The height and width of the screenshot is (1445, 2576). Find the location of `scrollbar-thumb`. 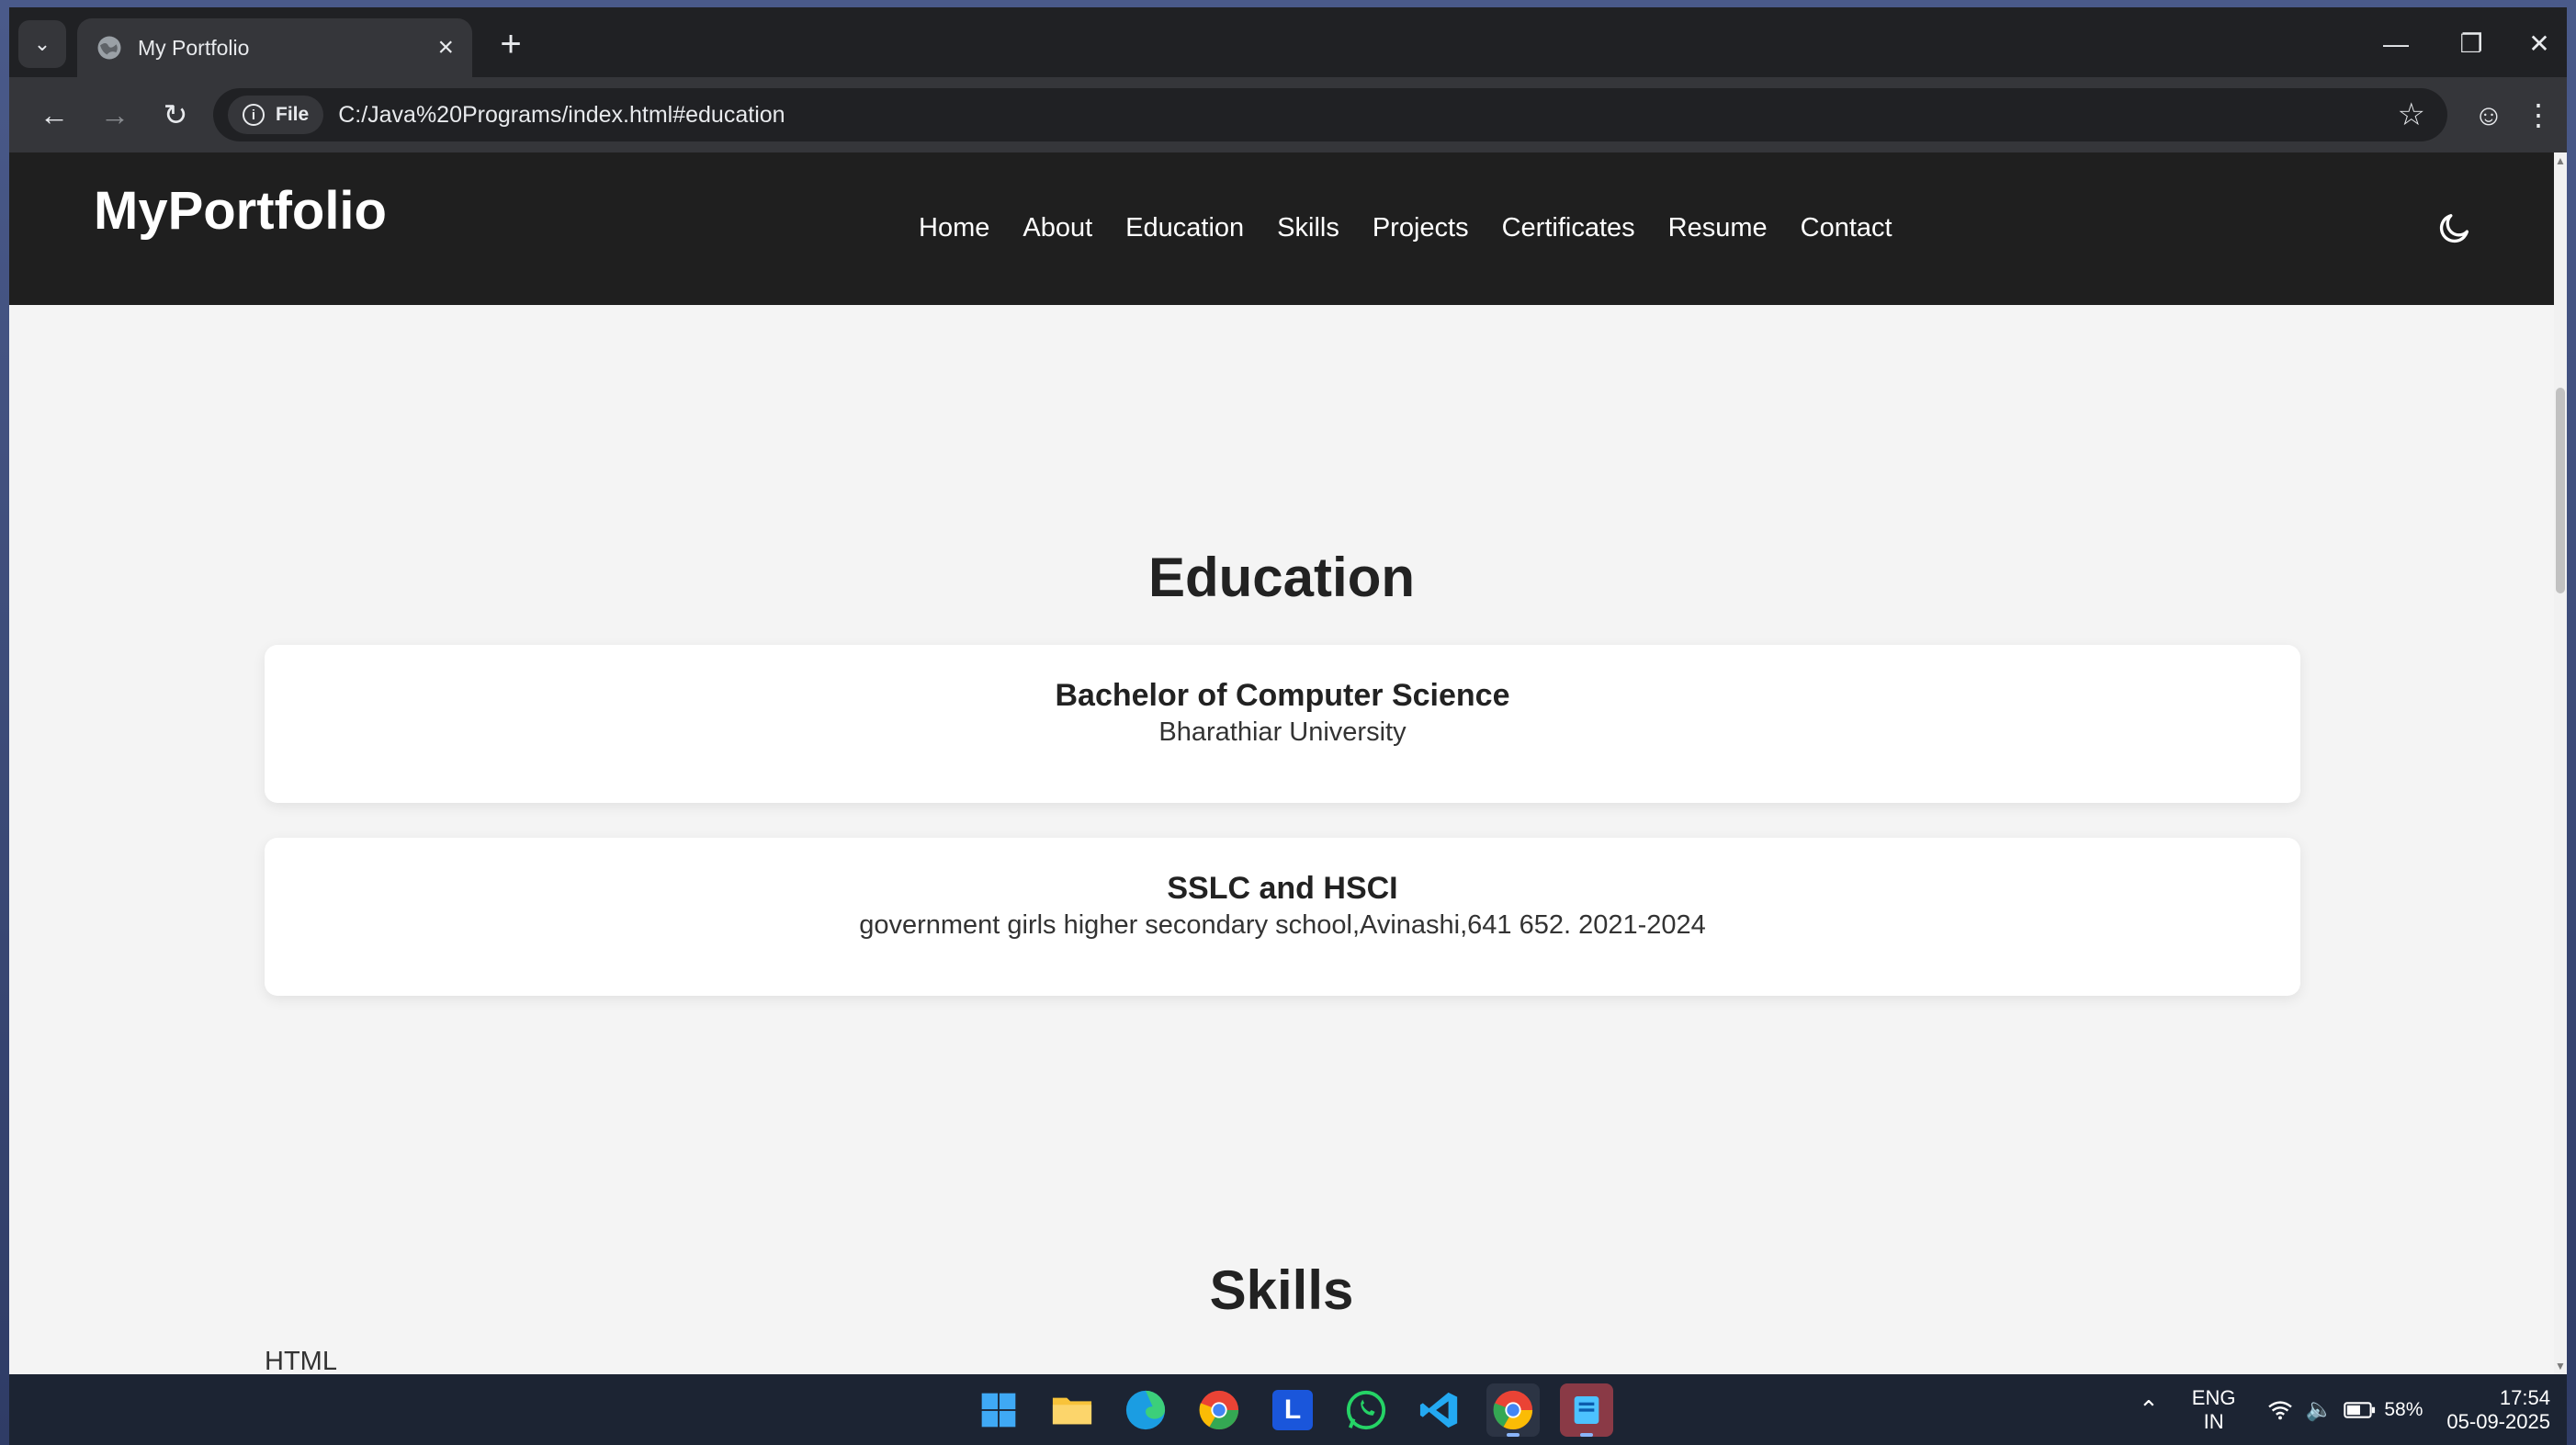

scrollbar-thumb is located at coordinates (2560, 491).